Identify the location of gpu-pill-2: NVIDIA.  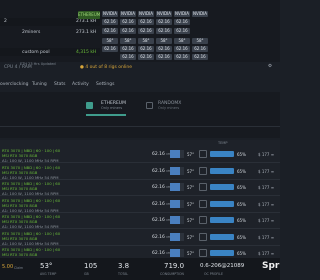
(128, 14).